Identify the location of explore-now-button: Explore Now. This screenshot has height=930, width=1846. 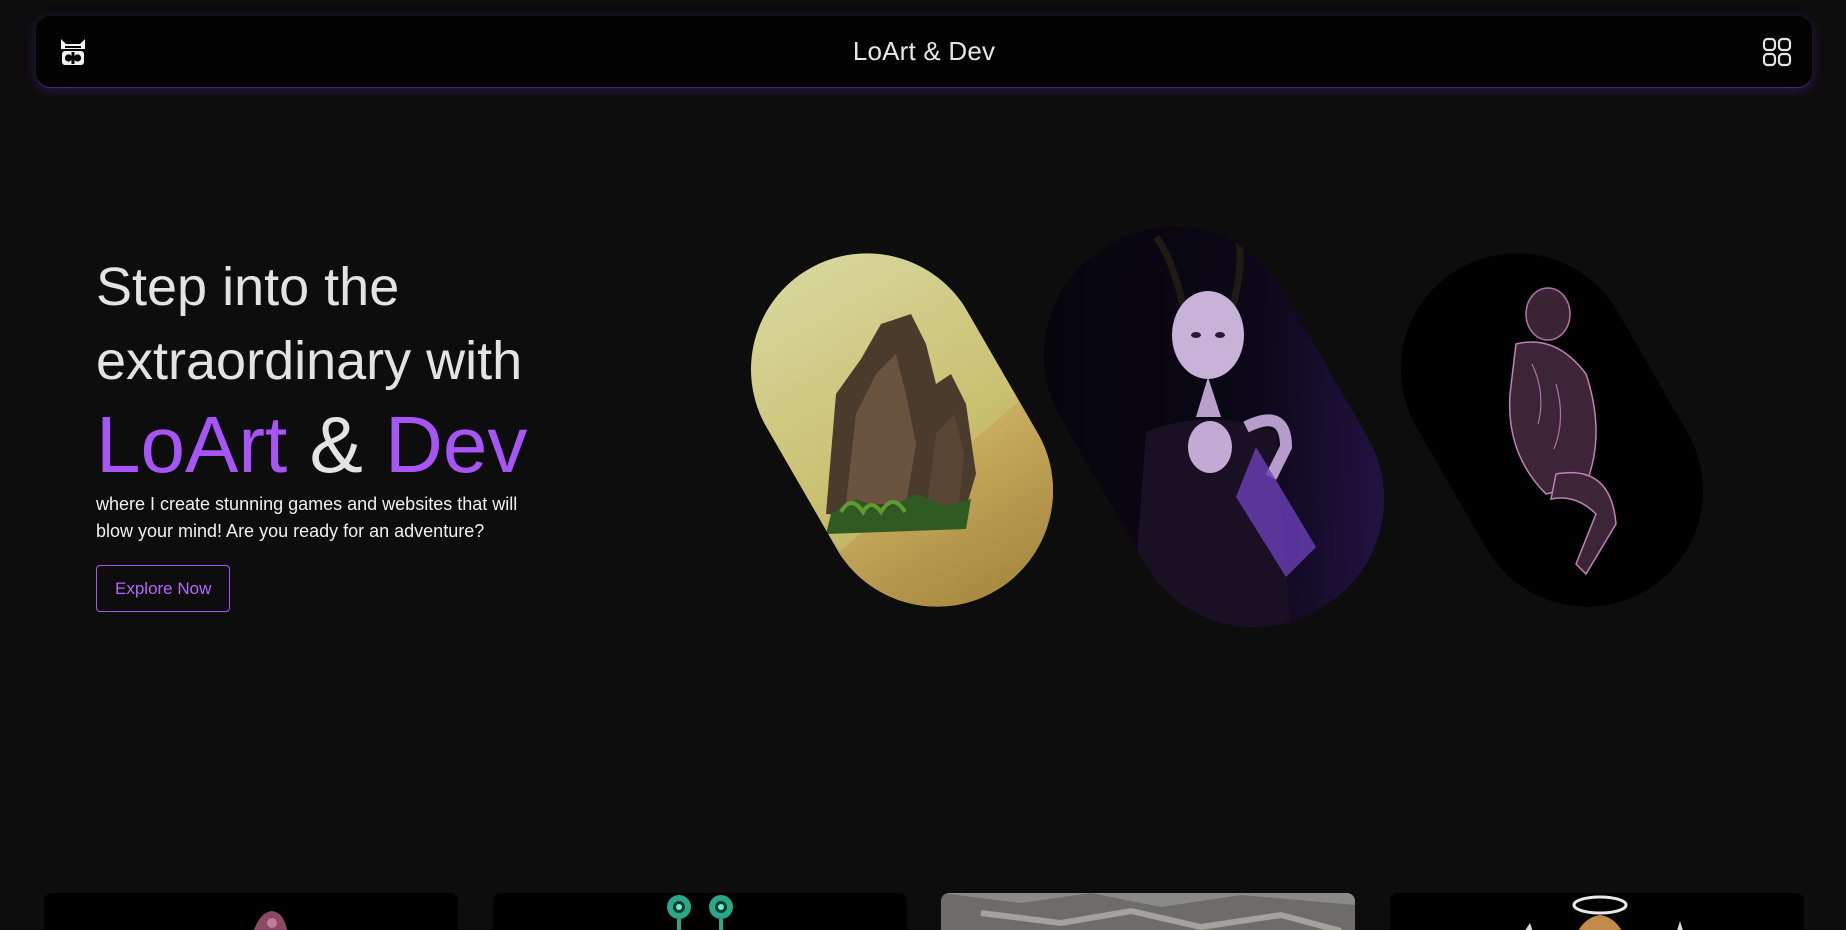
(163, 588).